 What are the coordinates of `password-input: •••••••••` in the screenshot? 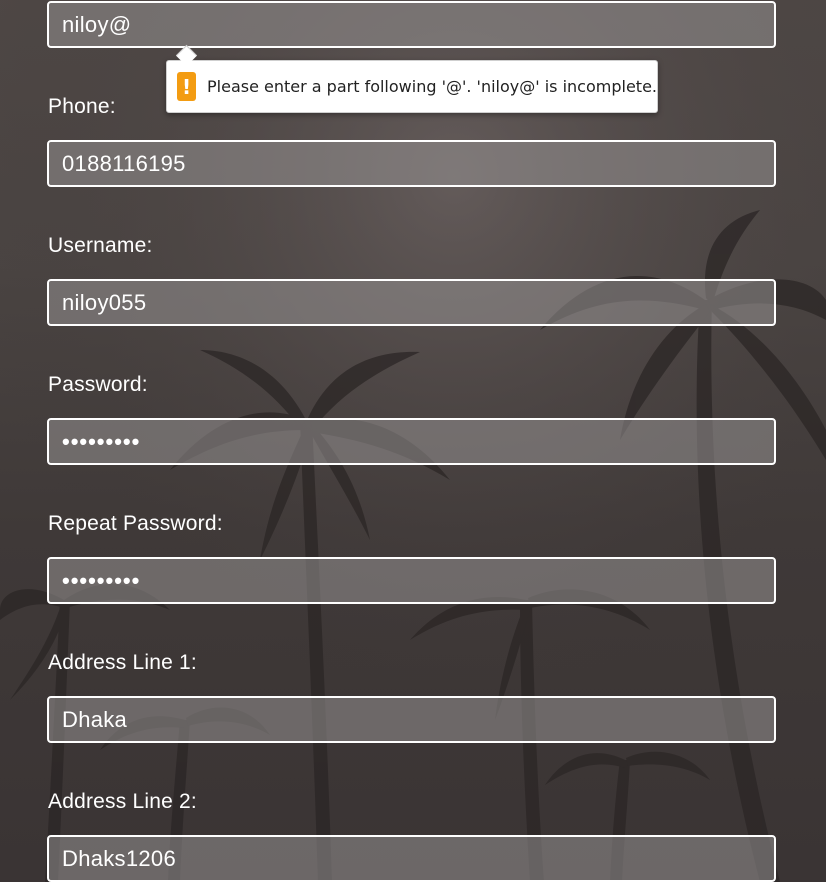 It's located at (411, 441).